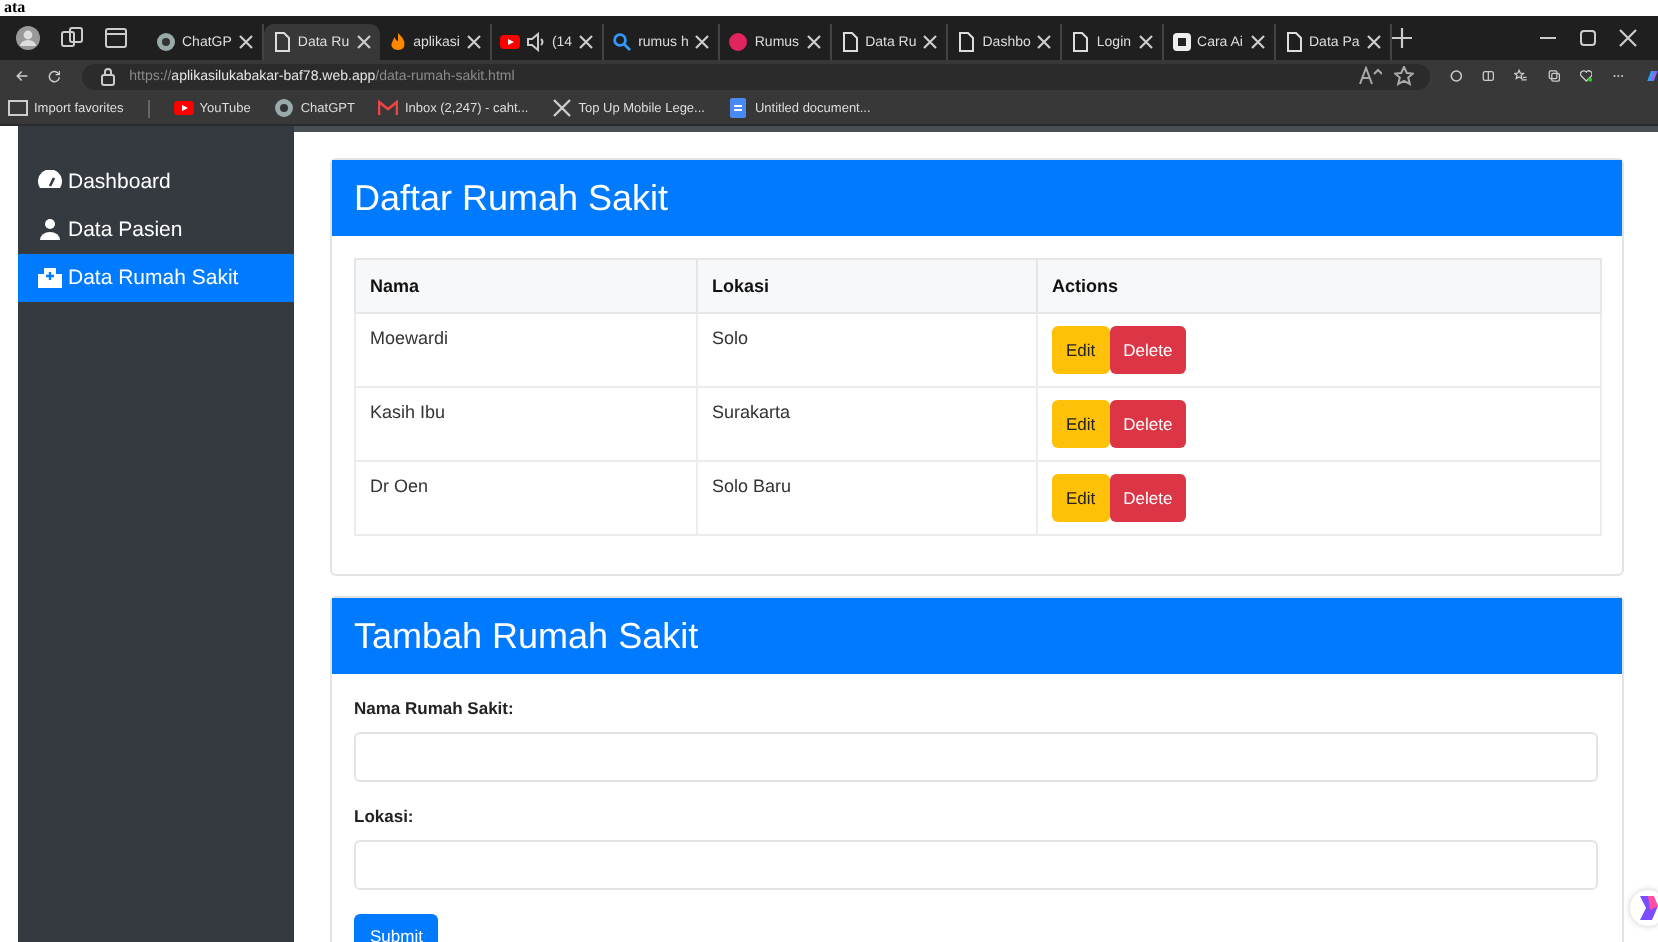 This screenshot has height=942, width=1658. Describe the element at coordinates (55, 76) in the screenshot. I see `reload-icon` at that location.